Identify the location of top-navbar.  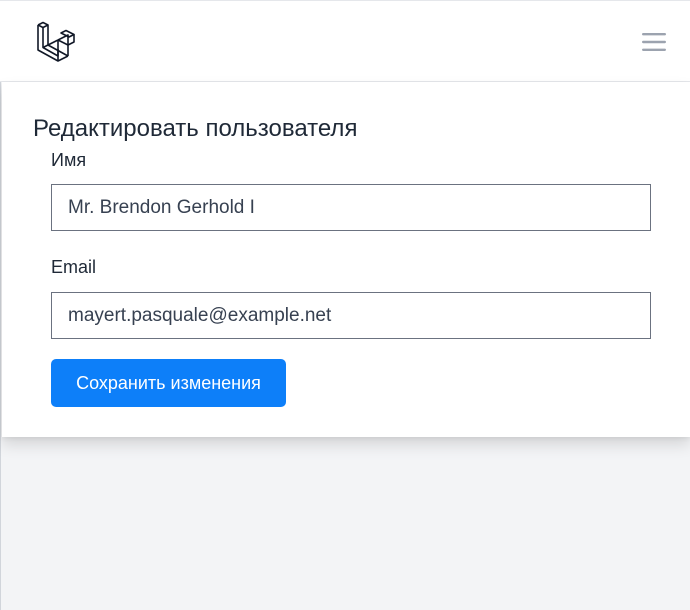
(345, 41).